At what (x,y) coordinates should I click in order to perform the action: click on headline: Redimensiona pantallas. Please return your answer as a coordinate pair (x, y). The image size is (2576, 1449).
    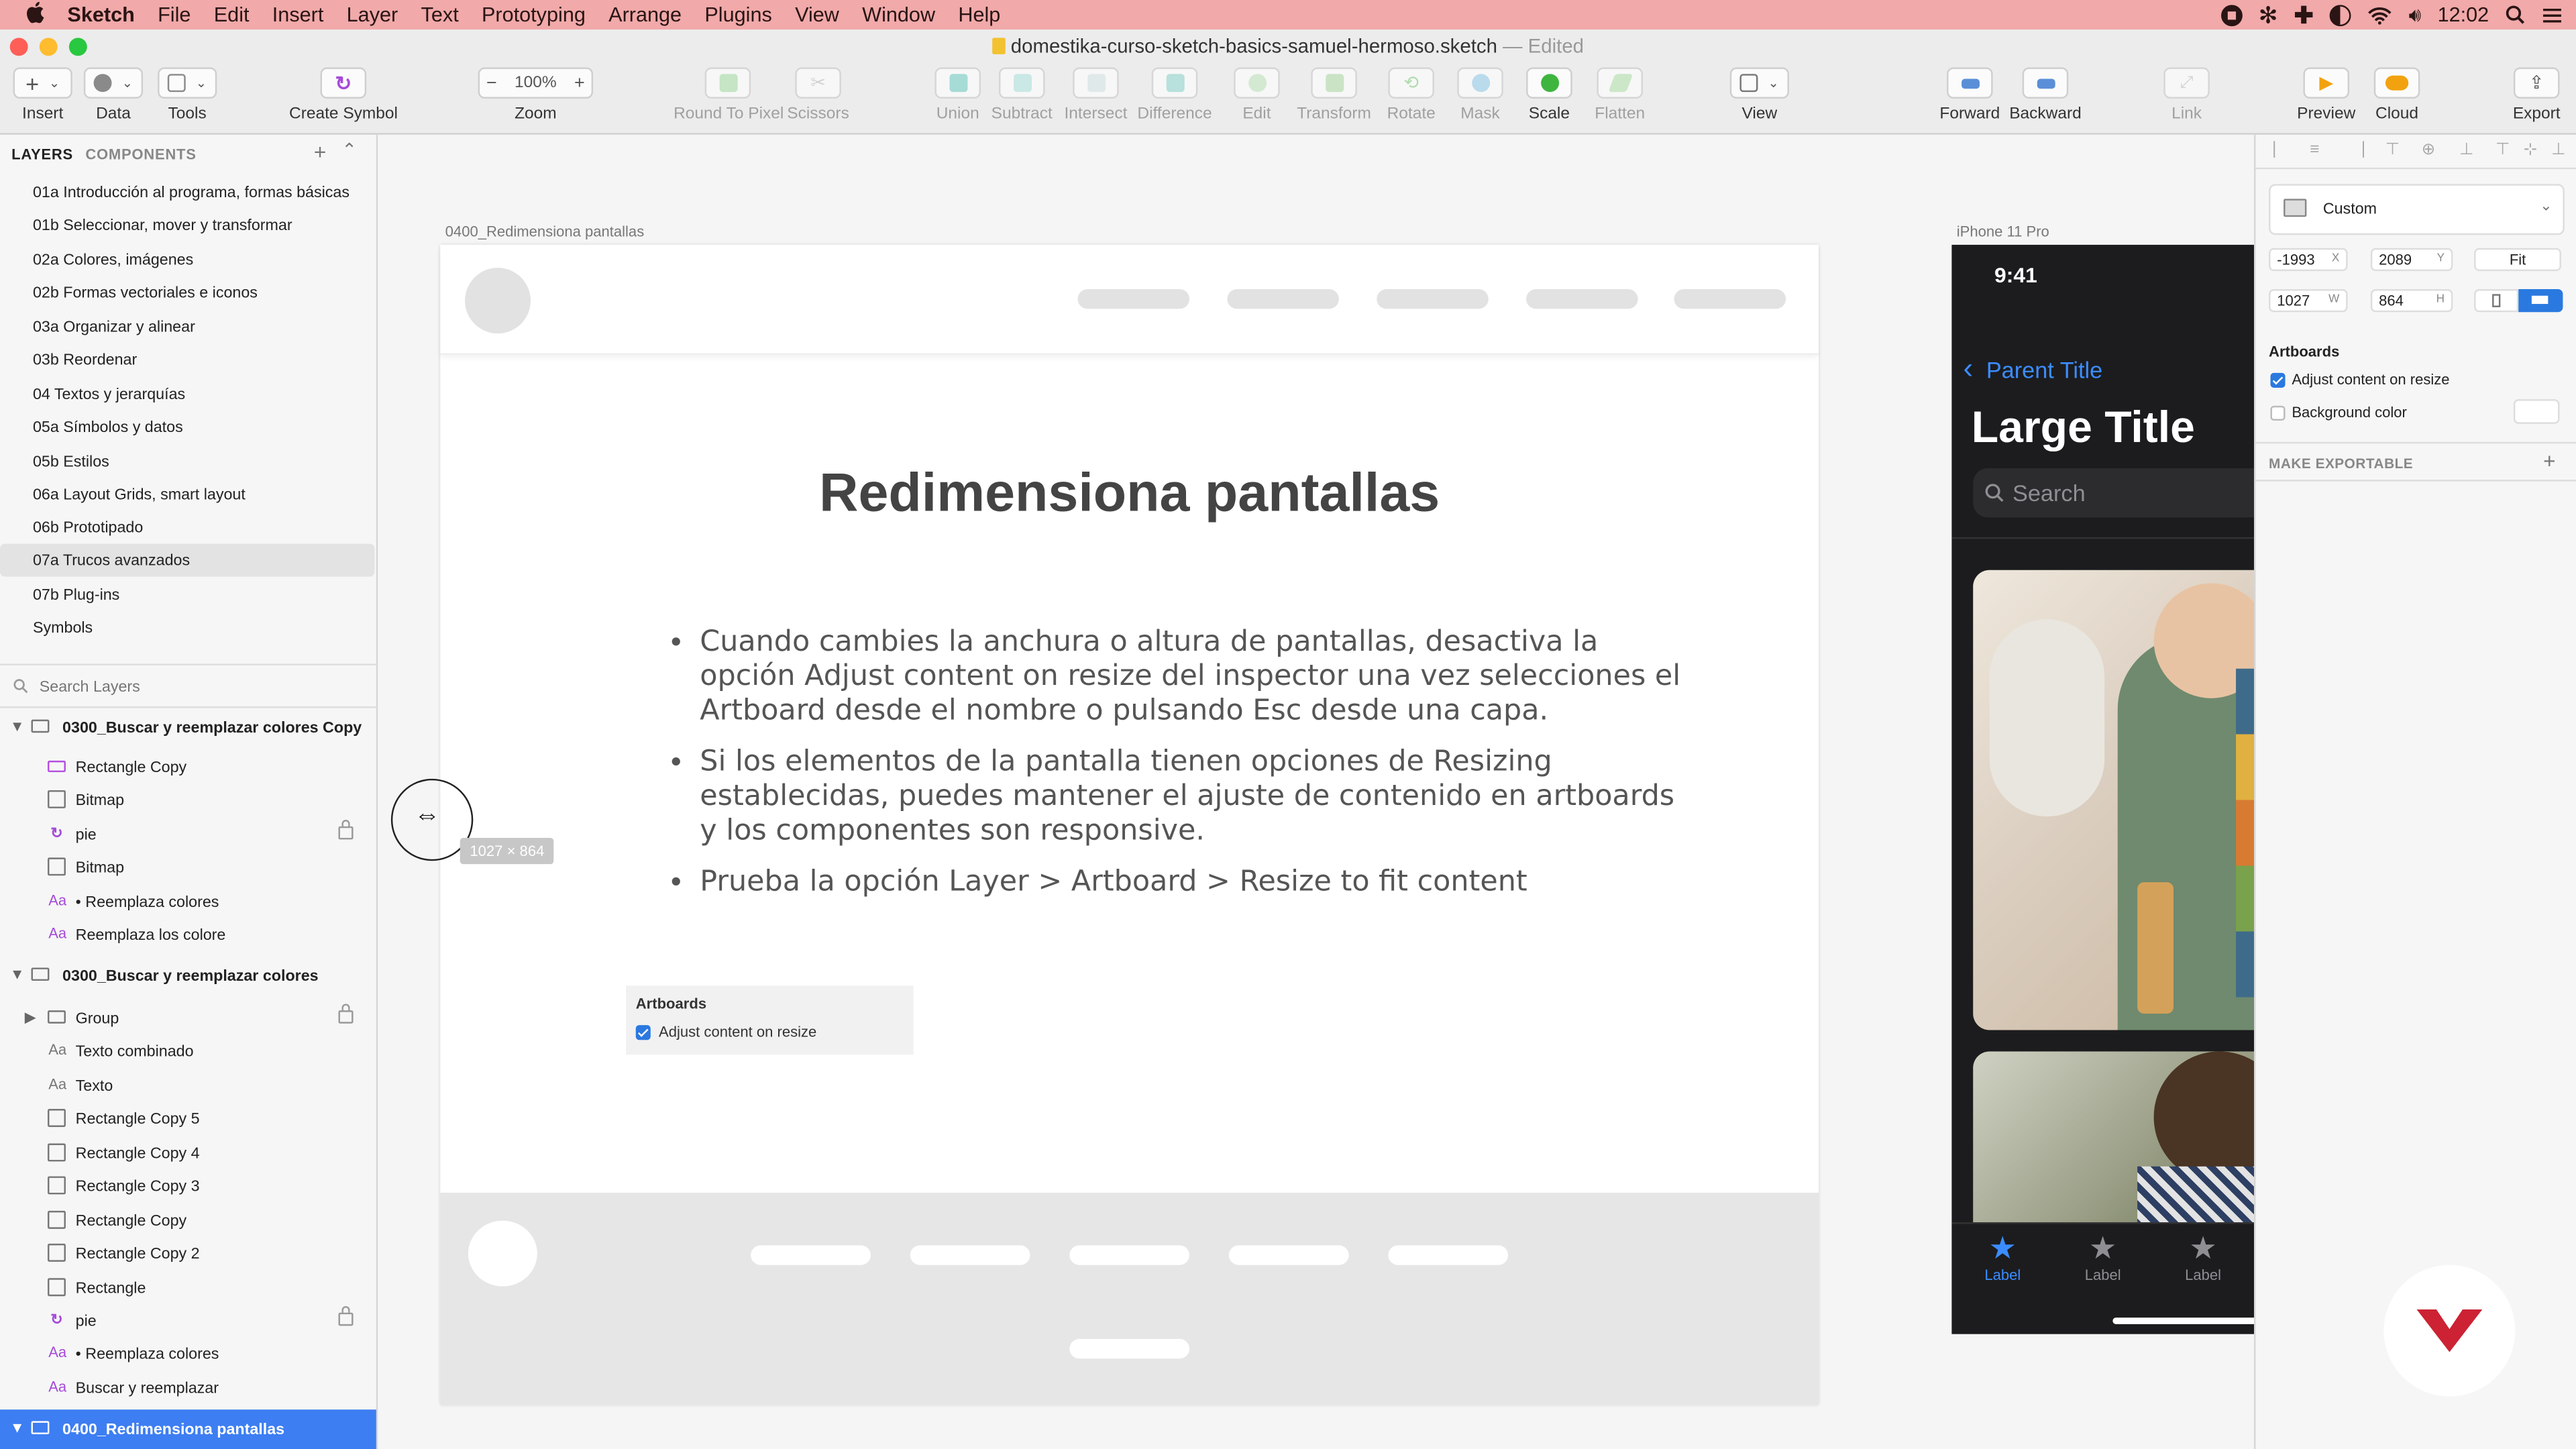
    Looking at the image, I should click on (1129, 493).